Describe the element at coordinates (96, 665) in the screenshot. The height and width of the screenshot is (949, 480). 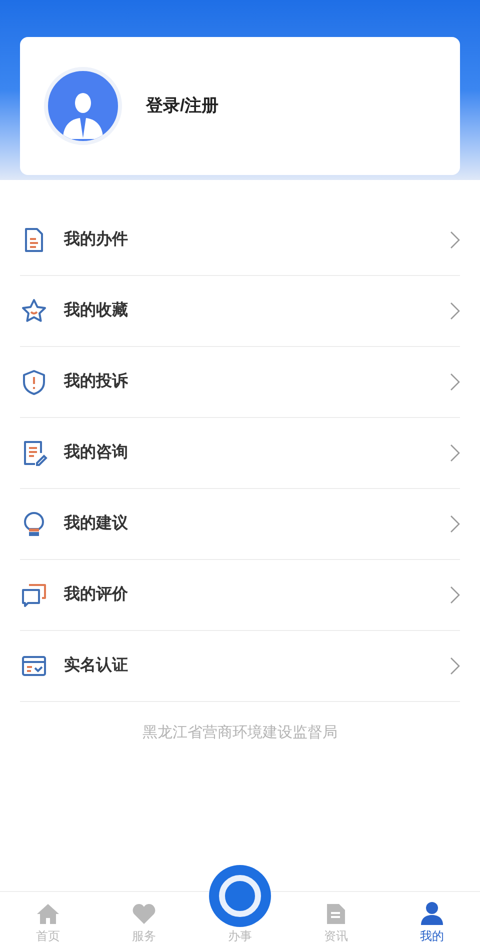
I see `menu-label: 实名认证` at that location.